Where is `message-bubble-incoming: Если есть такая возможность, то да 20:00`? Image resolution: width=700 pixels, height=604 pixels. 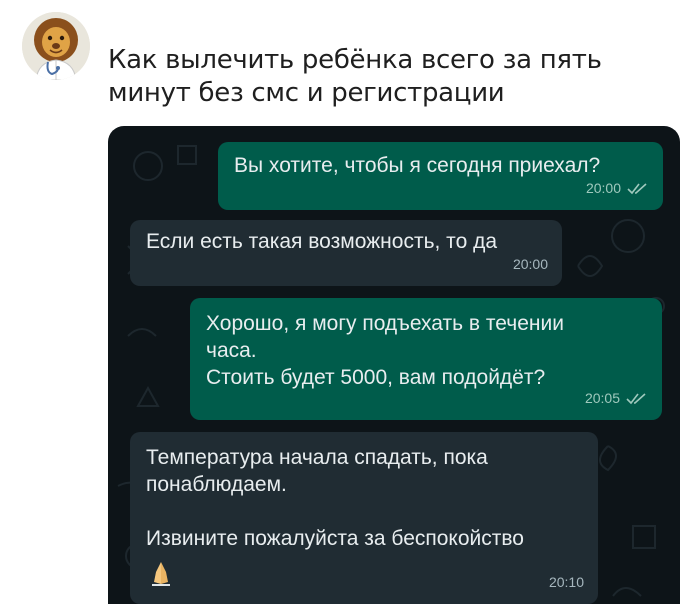
message-bubble-incoming: Если есть такая возможность, то да 20:00 is located at coordinates (346, 253).